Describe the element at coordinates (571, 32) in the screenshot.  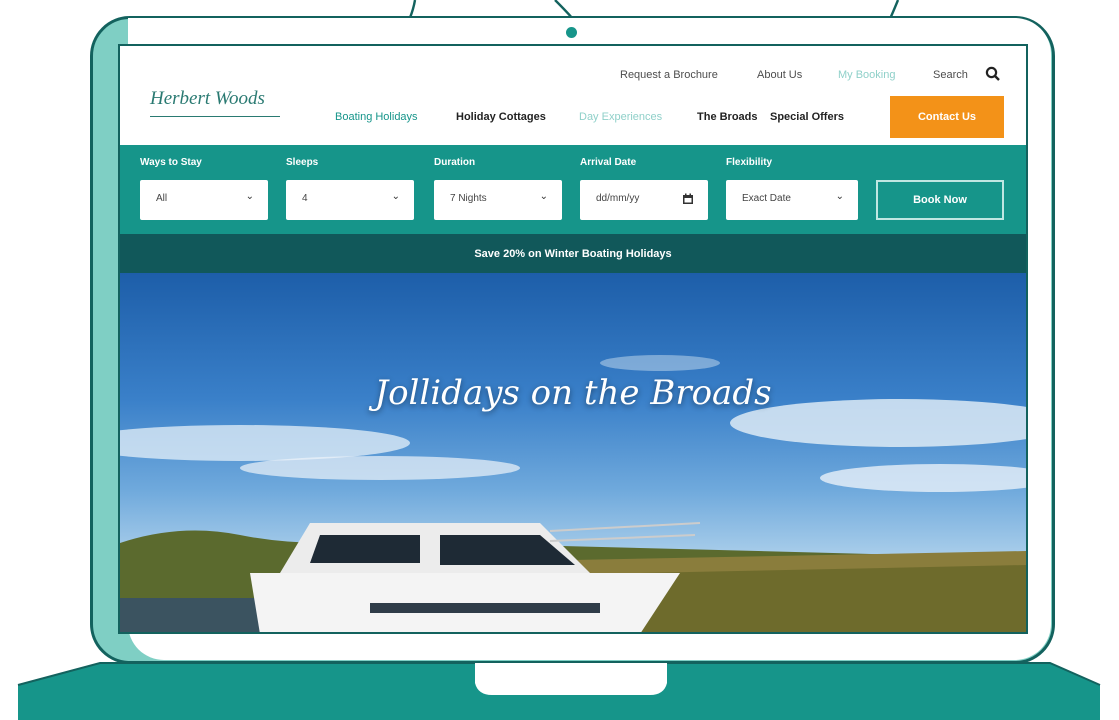
I see `camera-dot` at that location.